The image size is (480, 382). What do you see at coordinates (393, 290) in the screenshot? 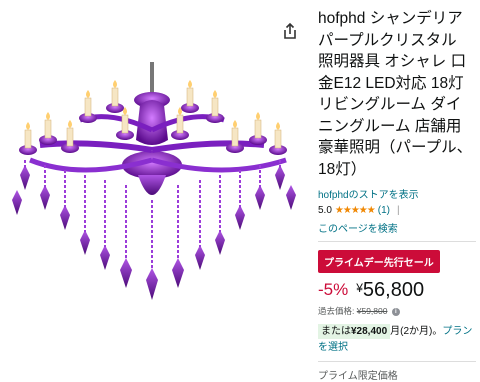
I see `price-value: 56,800` at bounding box center [393, 290].